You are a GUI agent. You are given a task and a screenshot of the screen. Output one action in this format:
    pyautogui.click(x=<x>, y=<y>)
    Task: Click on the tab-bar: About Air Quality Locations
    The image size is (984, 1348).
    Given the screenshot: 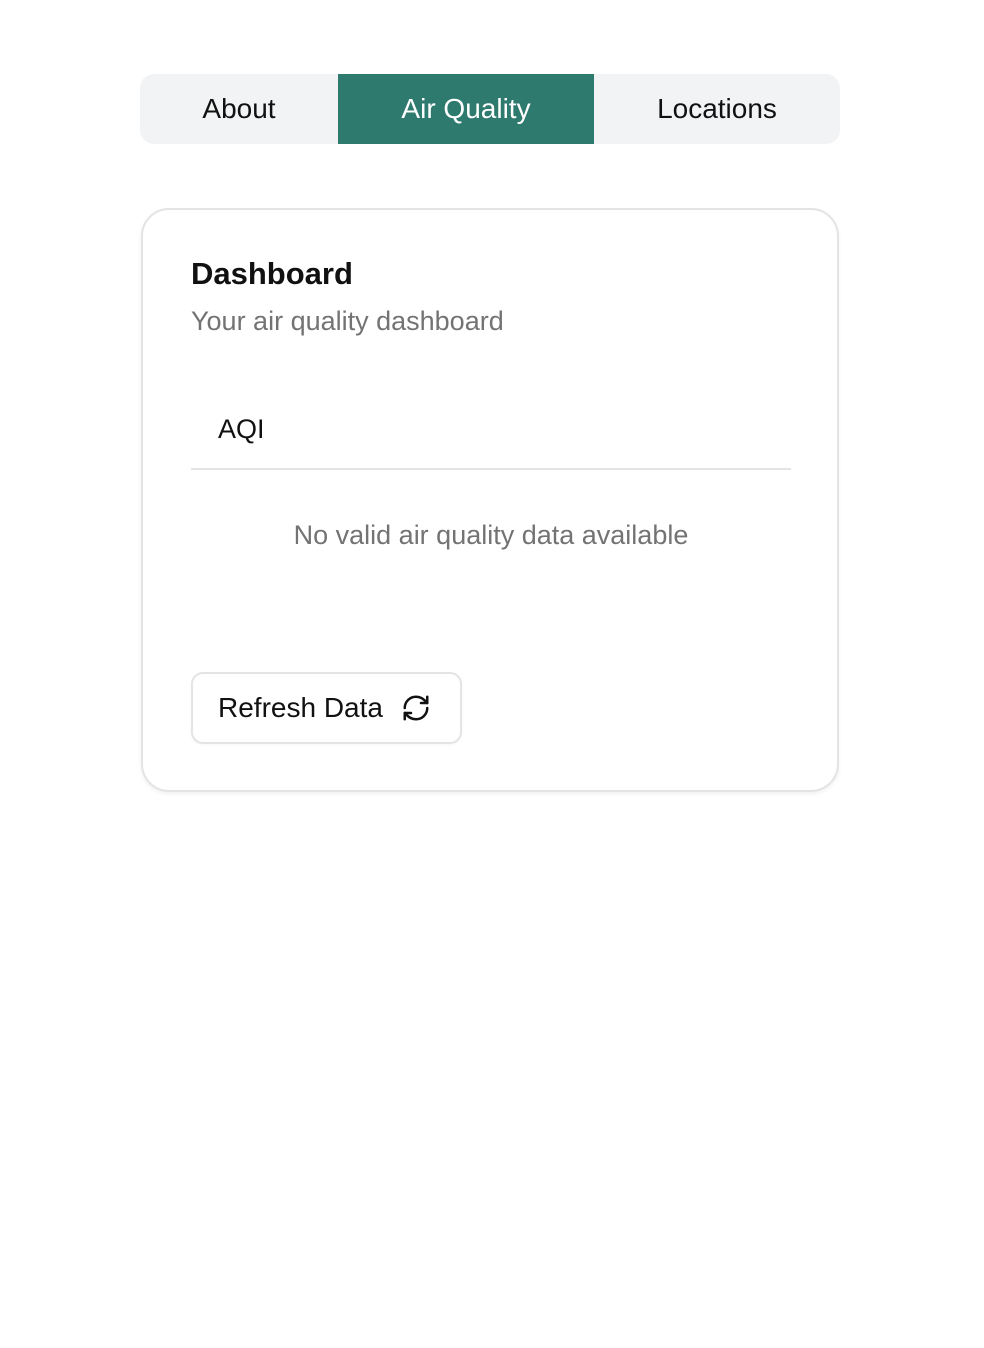 What is the action you would take?
    pyautogui.click(x=490, y=109)
    